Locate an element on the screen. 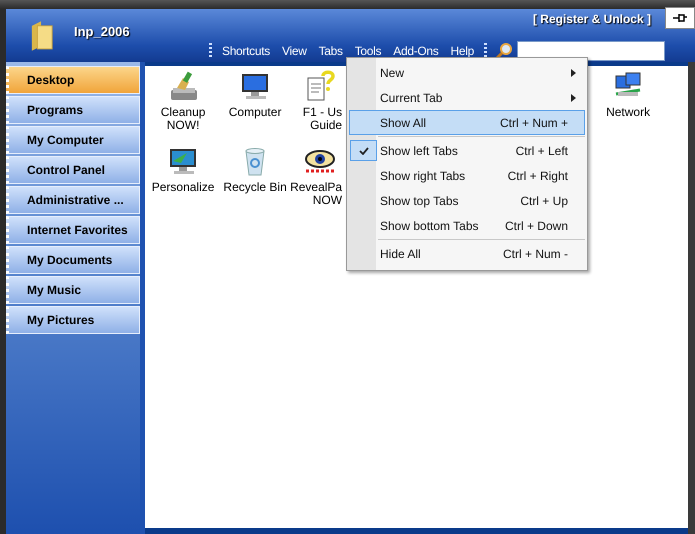 The width and height of the screenshot is (695, 534). sidebar-item: Desktop is located at coordinates (73, 80).